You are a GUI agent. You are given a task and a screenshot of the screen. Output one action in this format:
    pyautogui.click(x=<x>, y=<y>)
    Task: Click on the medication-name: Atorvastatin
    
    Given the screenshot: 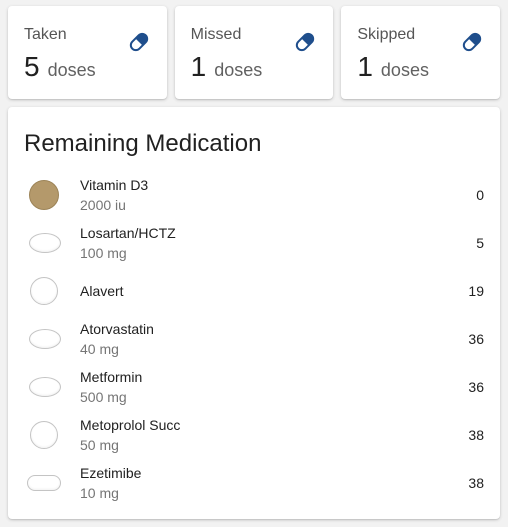 What is the action you would take?
    pyautogui.click(x=117, y=329)
    